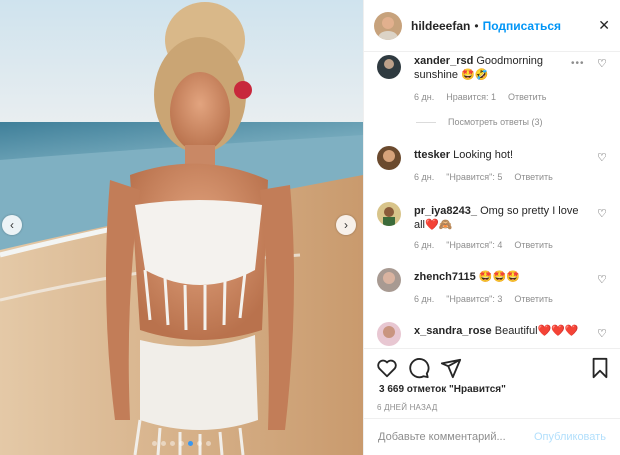 The image size is (620, 455). I want to click on comment-text: xander_rsd Goodmorning sunshine 🤩🤣, so click(499, 68).